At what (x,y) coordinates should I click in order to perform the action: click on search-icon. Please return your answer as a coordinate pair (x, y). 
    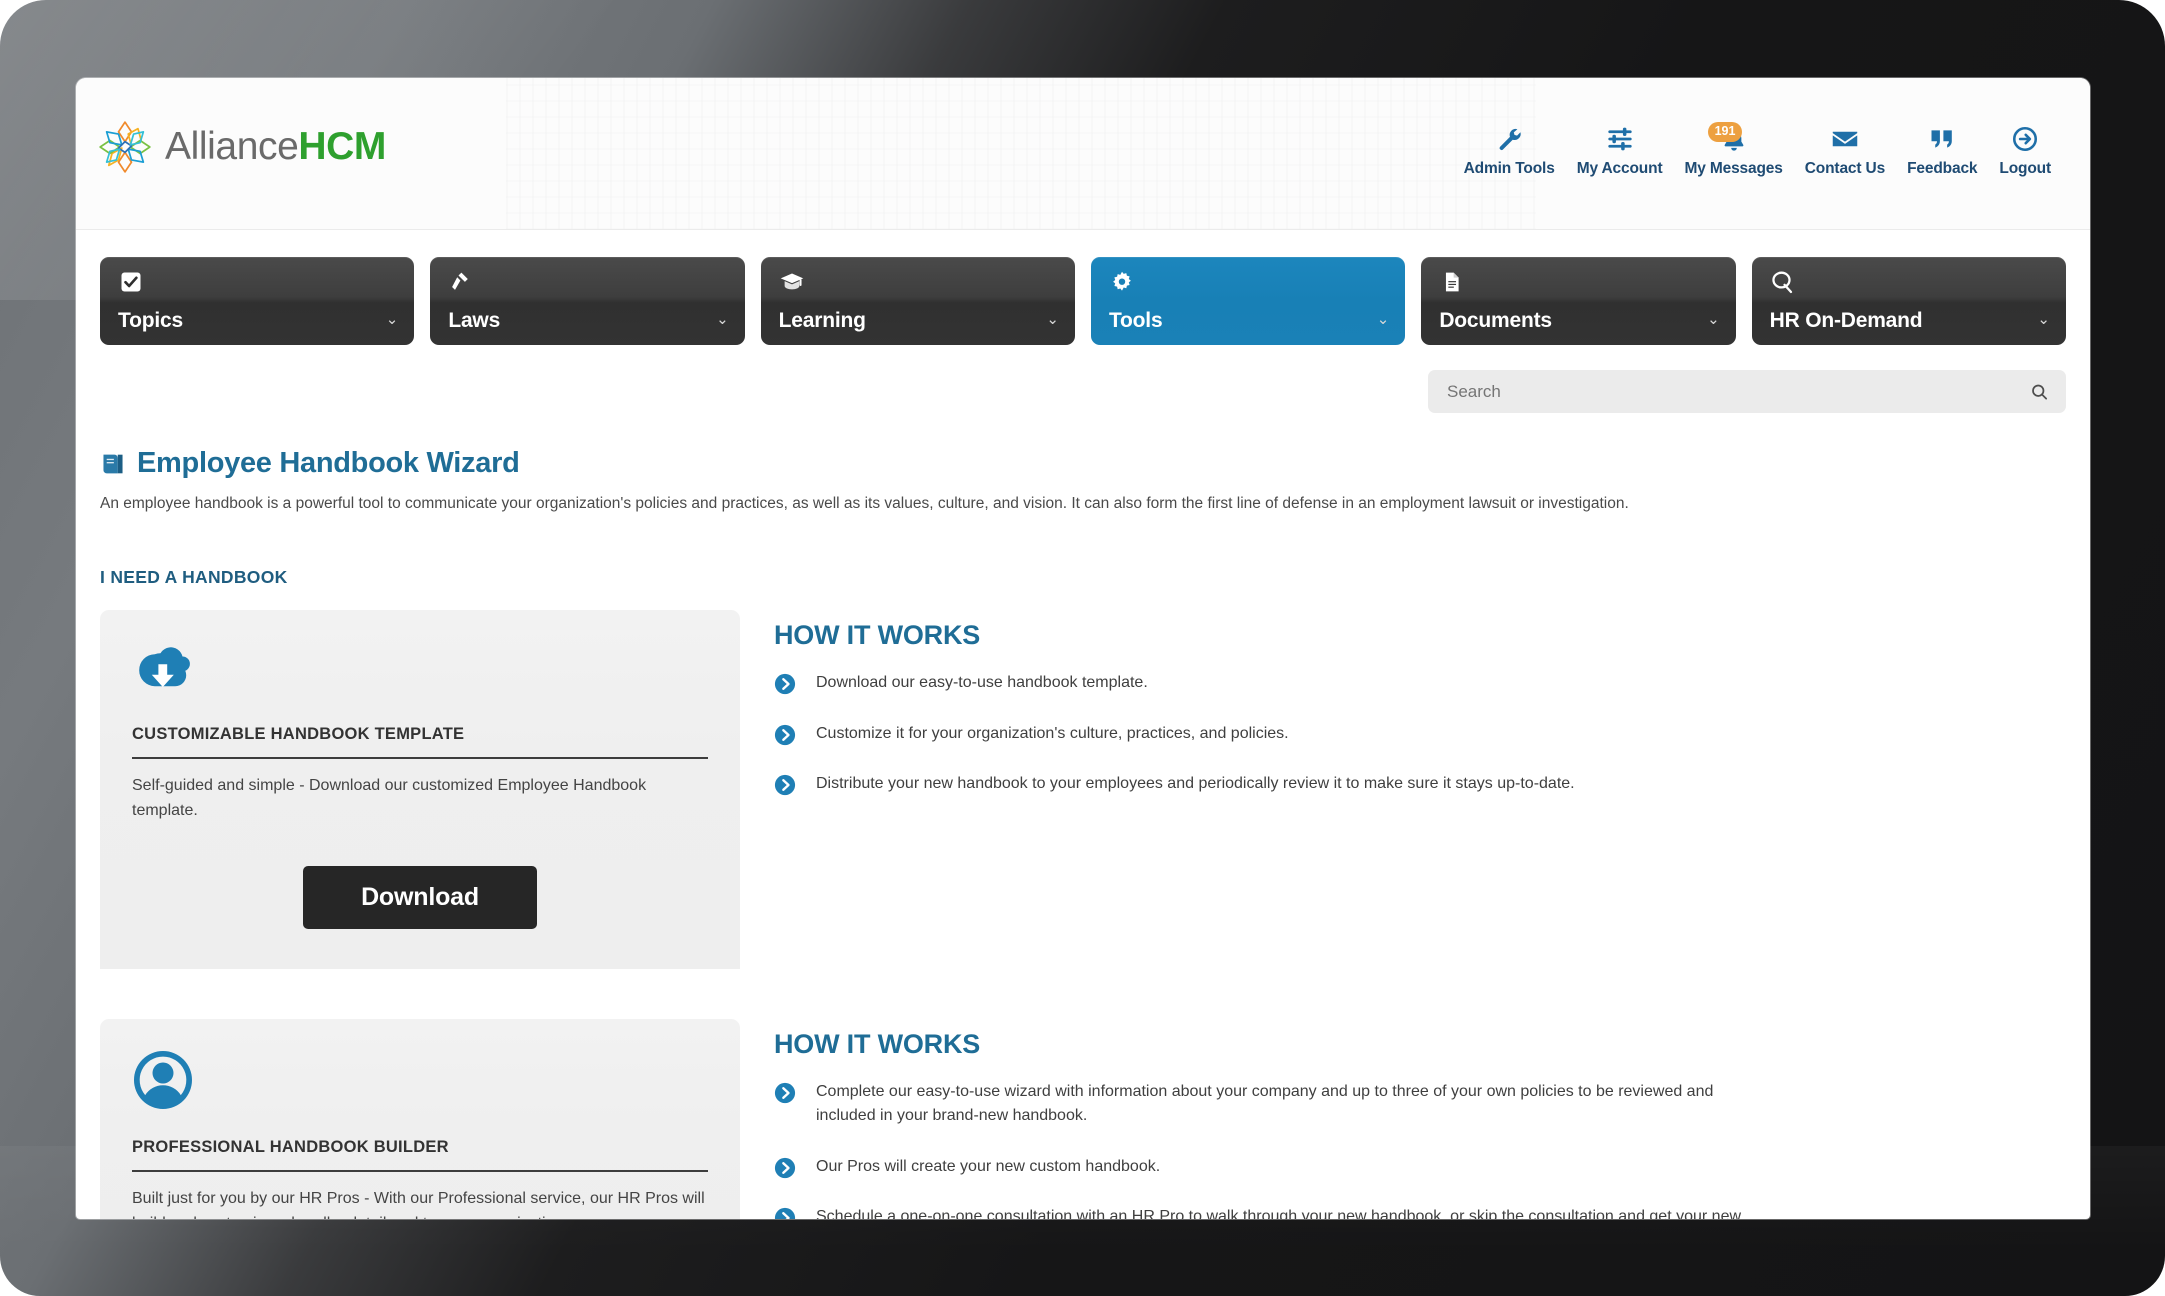
    Looking at the image, I should click on (2039, 391).